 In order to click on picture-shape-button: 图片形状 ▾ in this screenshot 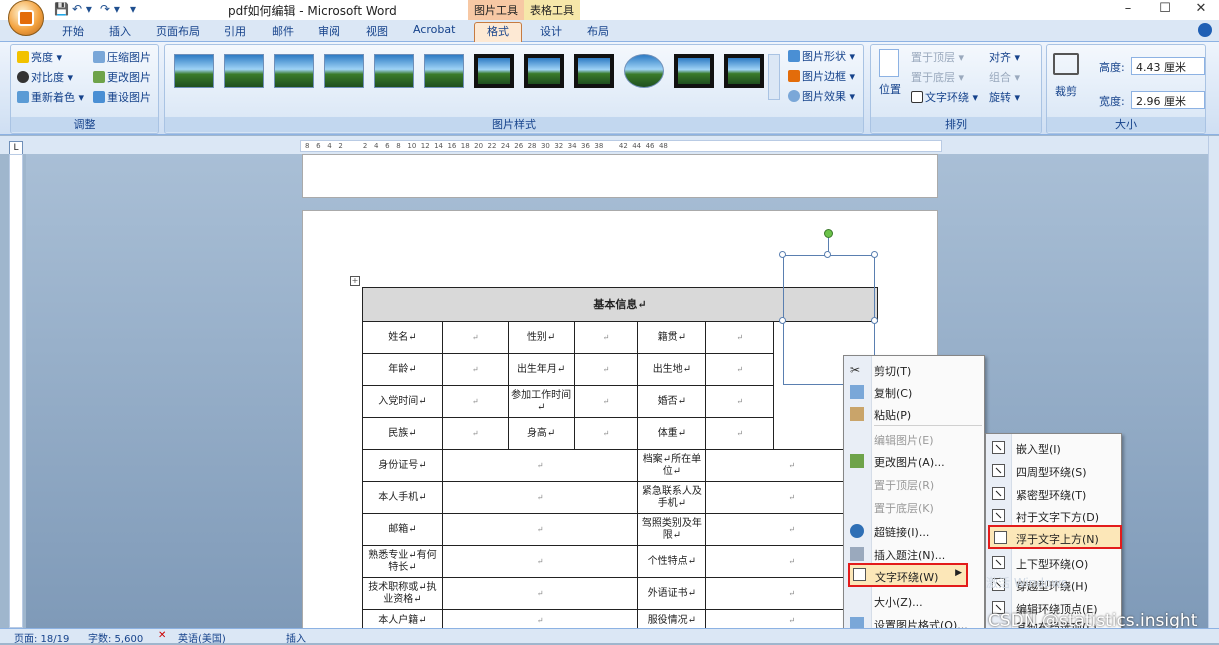, I will do `click(821, 56)`.